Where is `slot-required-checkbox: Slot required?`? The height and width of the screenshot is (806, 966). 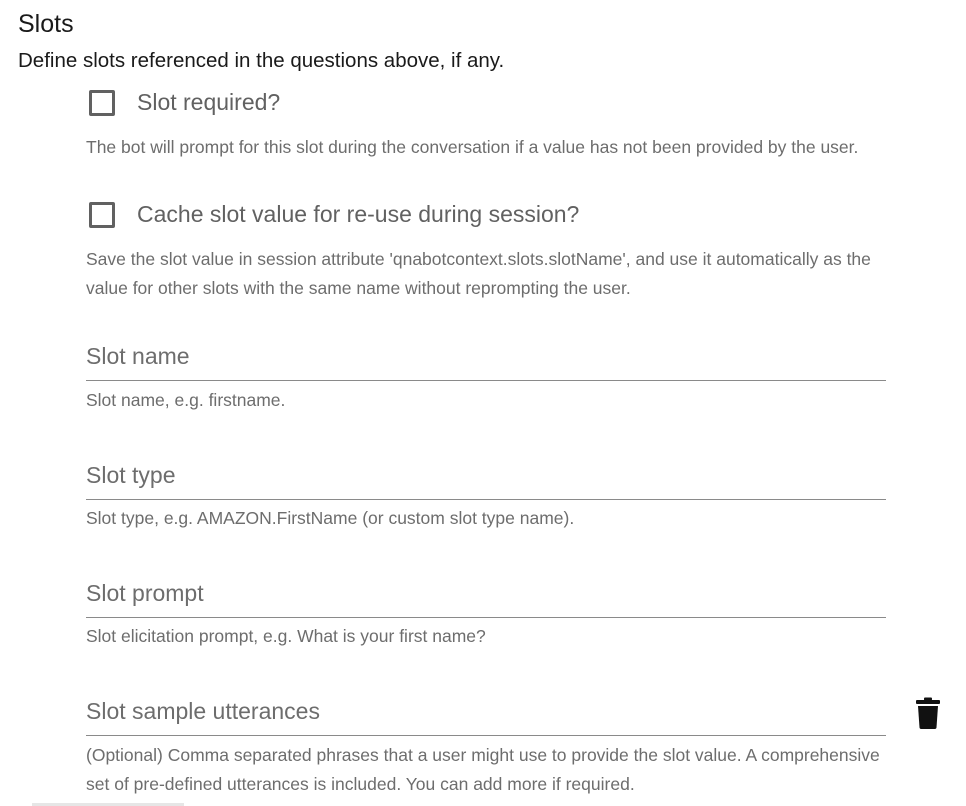
slot-required-checkbox: Slot required? is located at coordinates (184, 102).